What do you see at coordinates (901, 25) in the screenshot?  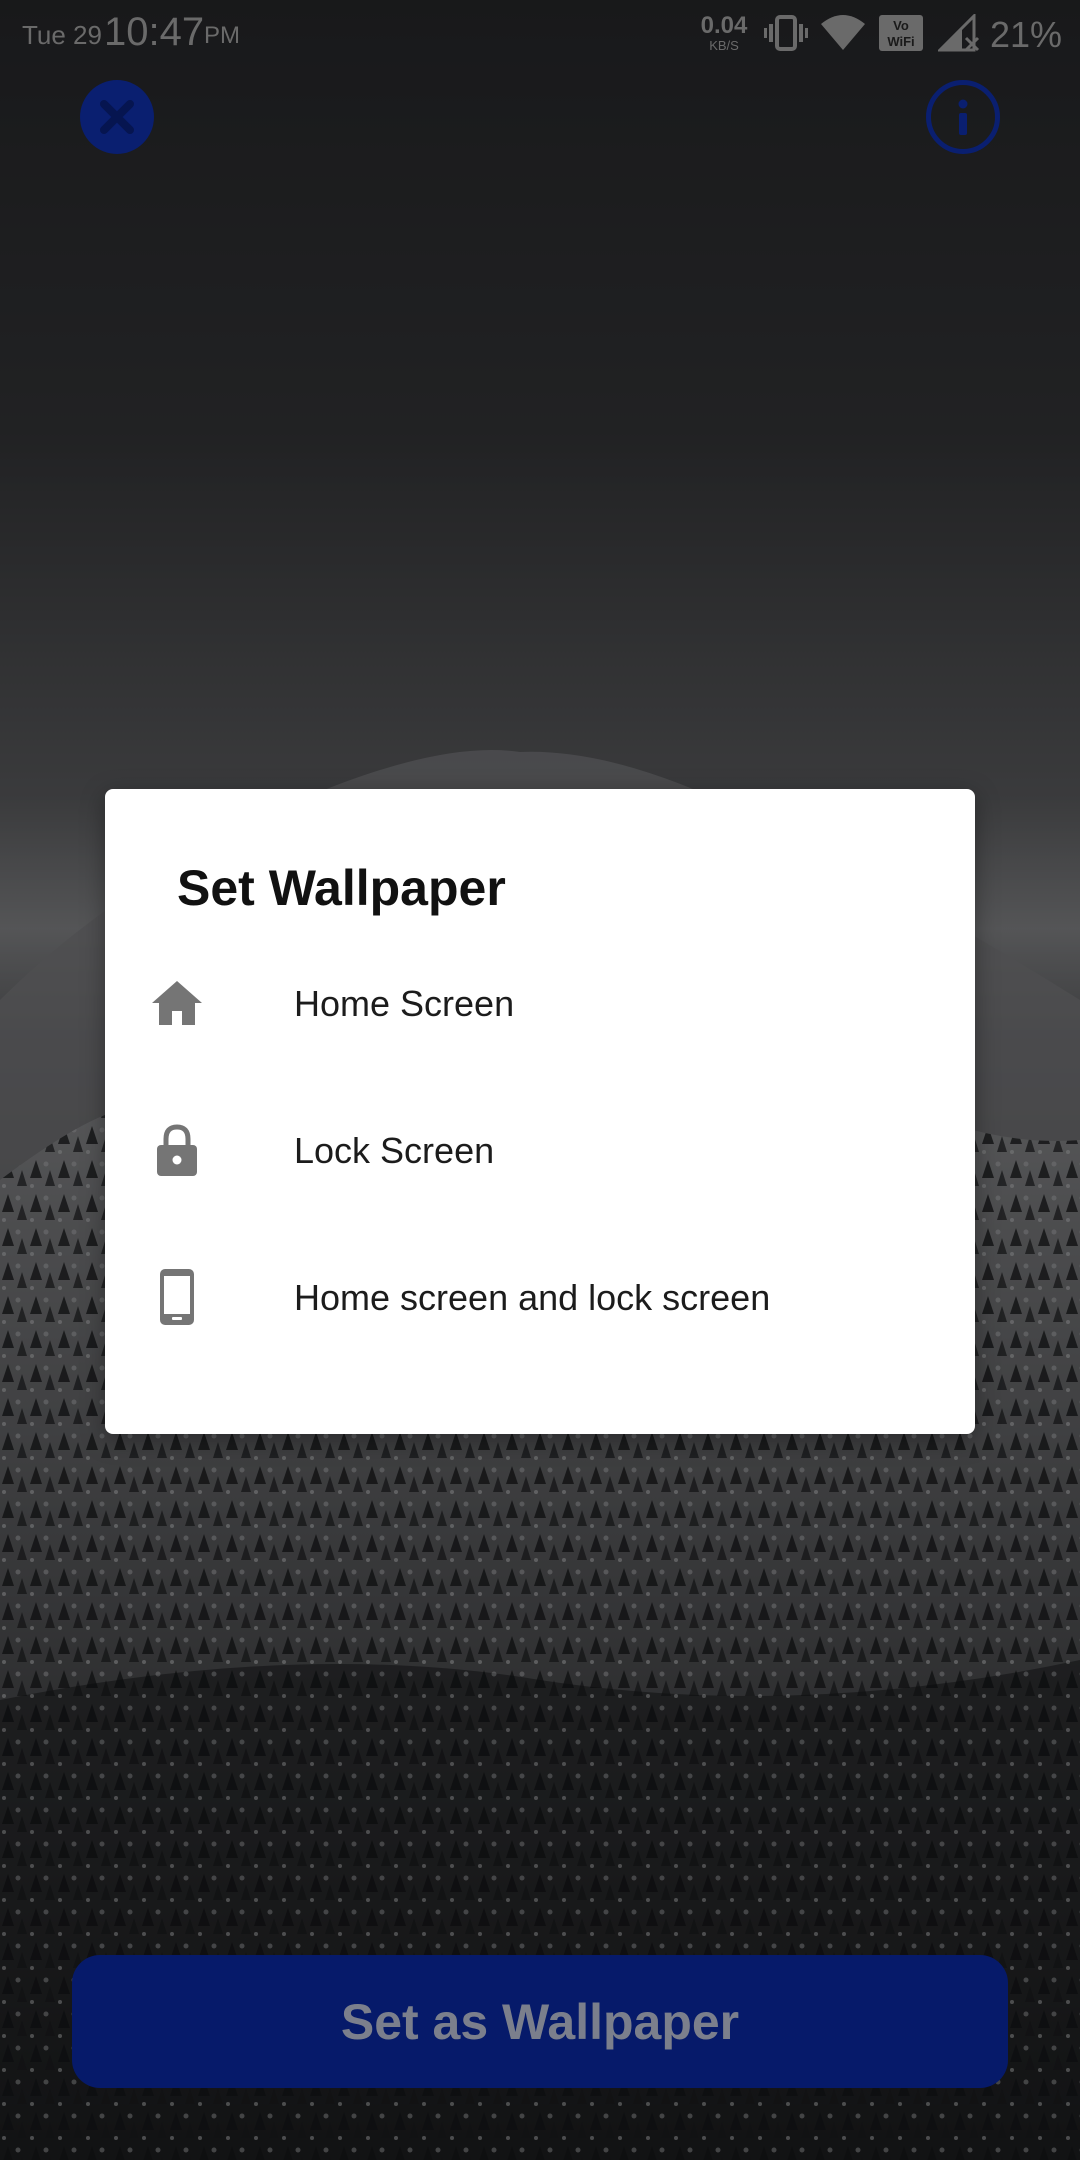 I see `svg-text: Vo` at bounding box center [901, 25].